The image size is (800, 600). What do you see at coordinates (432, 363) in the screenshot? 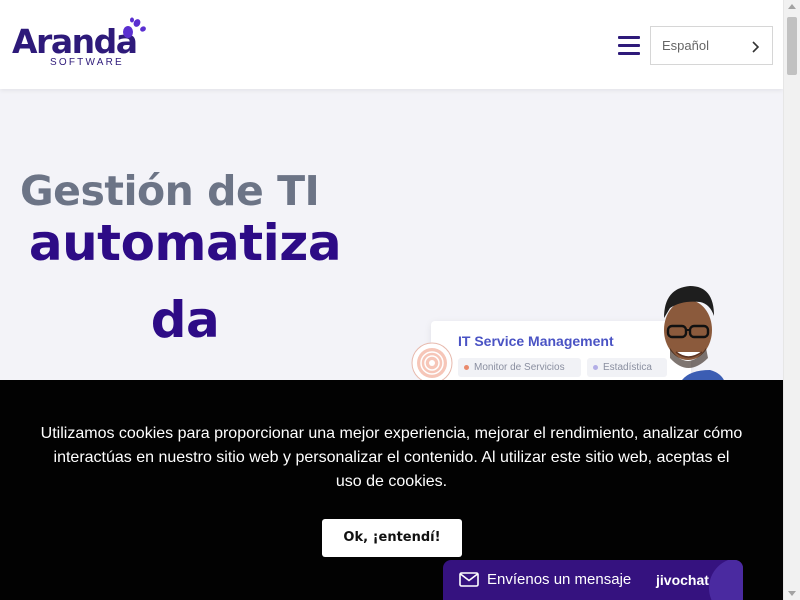
I see `target-icon` at bounding box center [432, 363].